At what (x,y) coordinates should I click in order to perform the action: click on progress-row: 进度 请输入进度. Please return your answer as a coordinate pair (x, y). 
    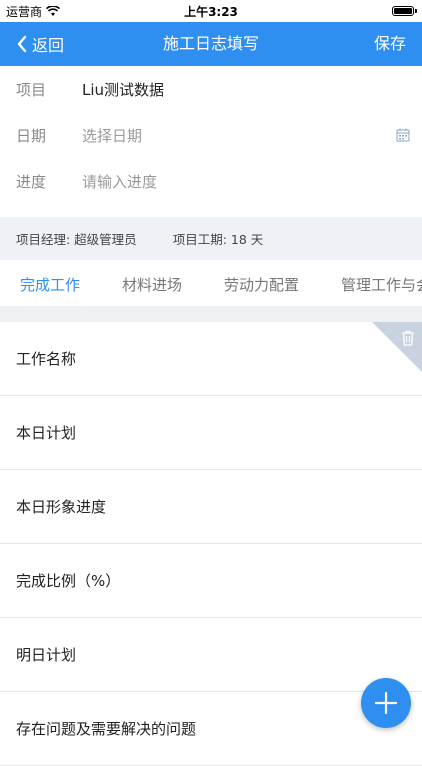
    Looking at the image, I should click on (211, 181).